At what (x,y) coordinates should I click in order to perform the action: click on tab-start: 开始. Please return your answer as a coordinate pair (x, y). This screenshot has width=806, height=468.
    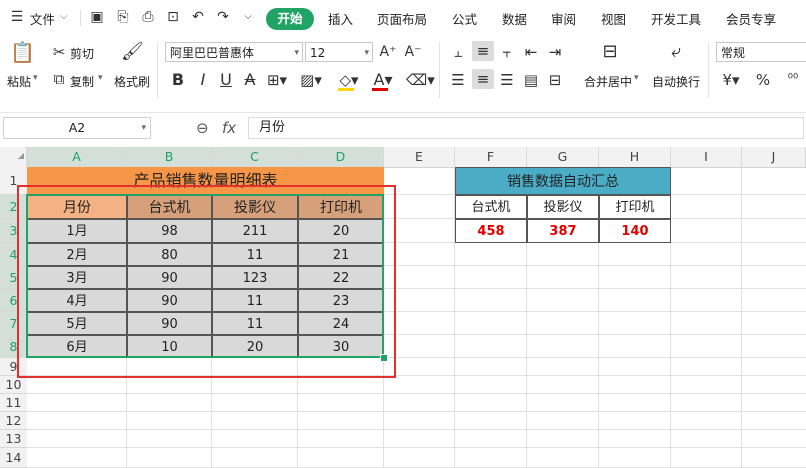
    Looking at the image, I should click on (290, 19).